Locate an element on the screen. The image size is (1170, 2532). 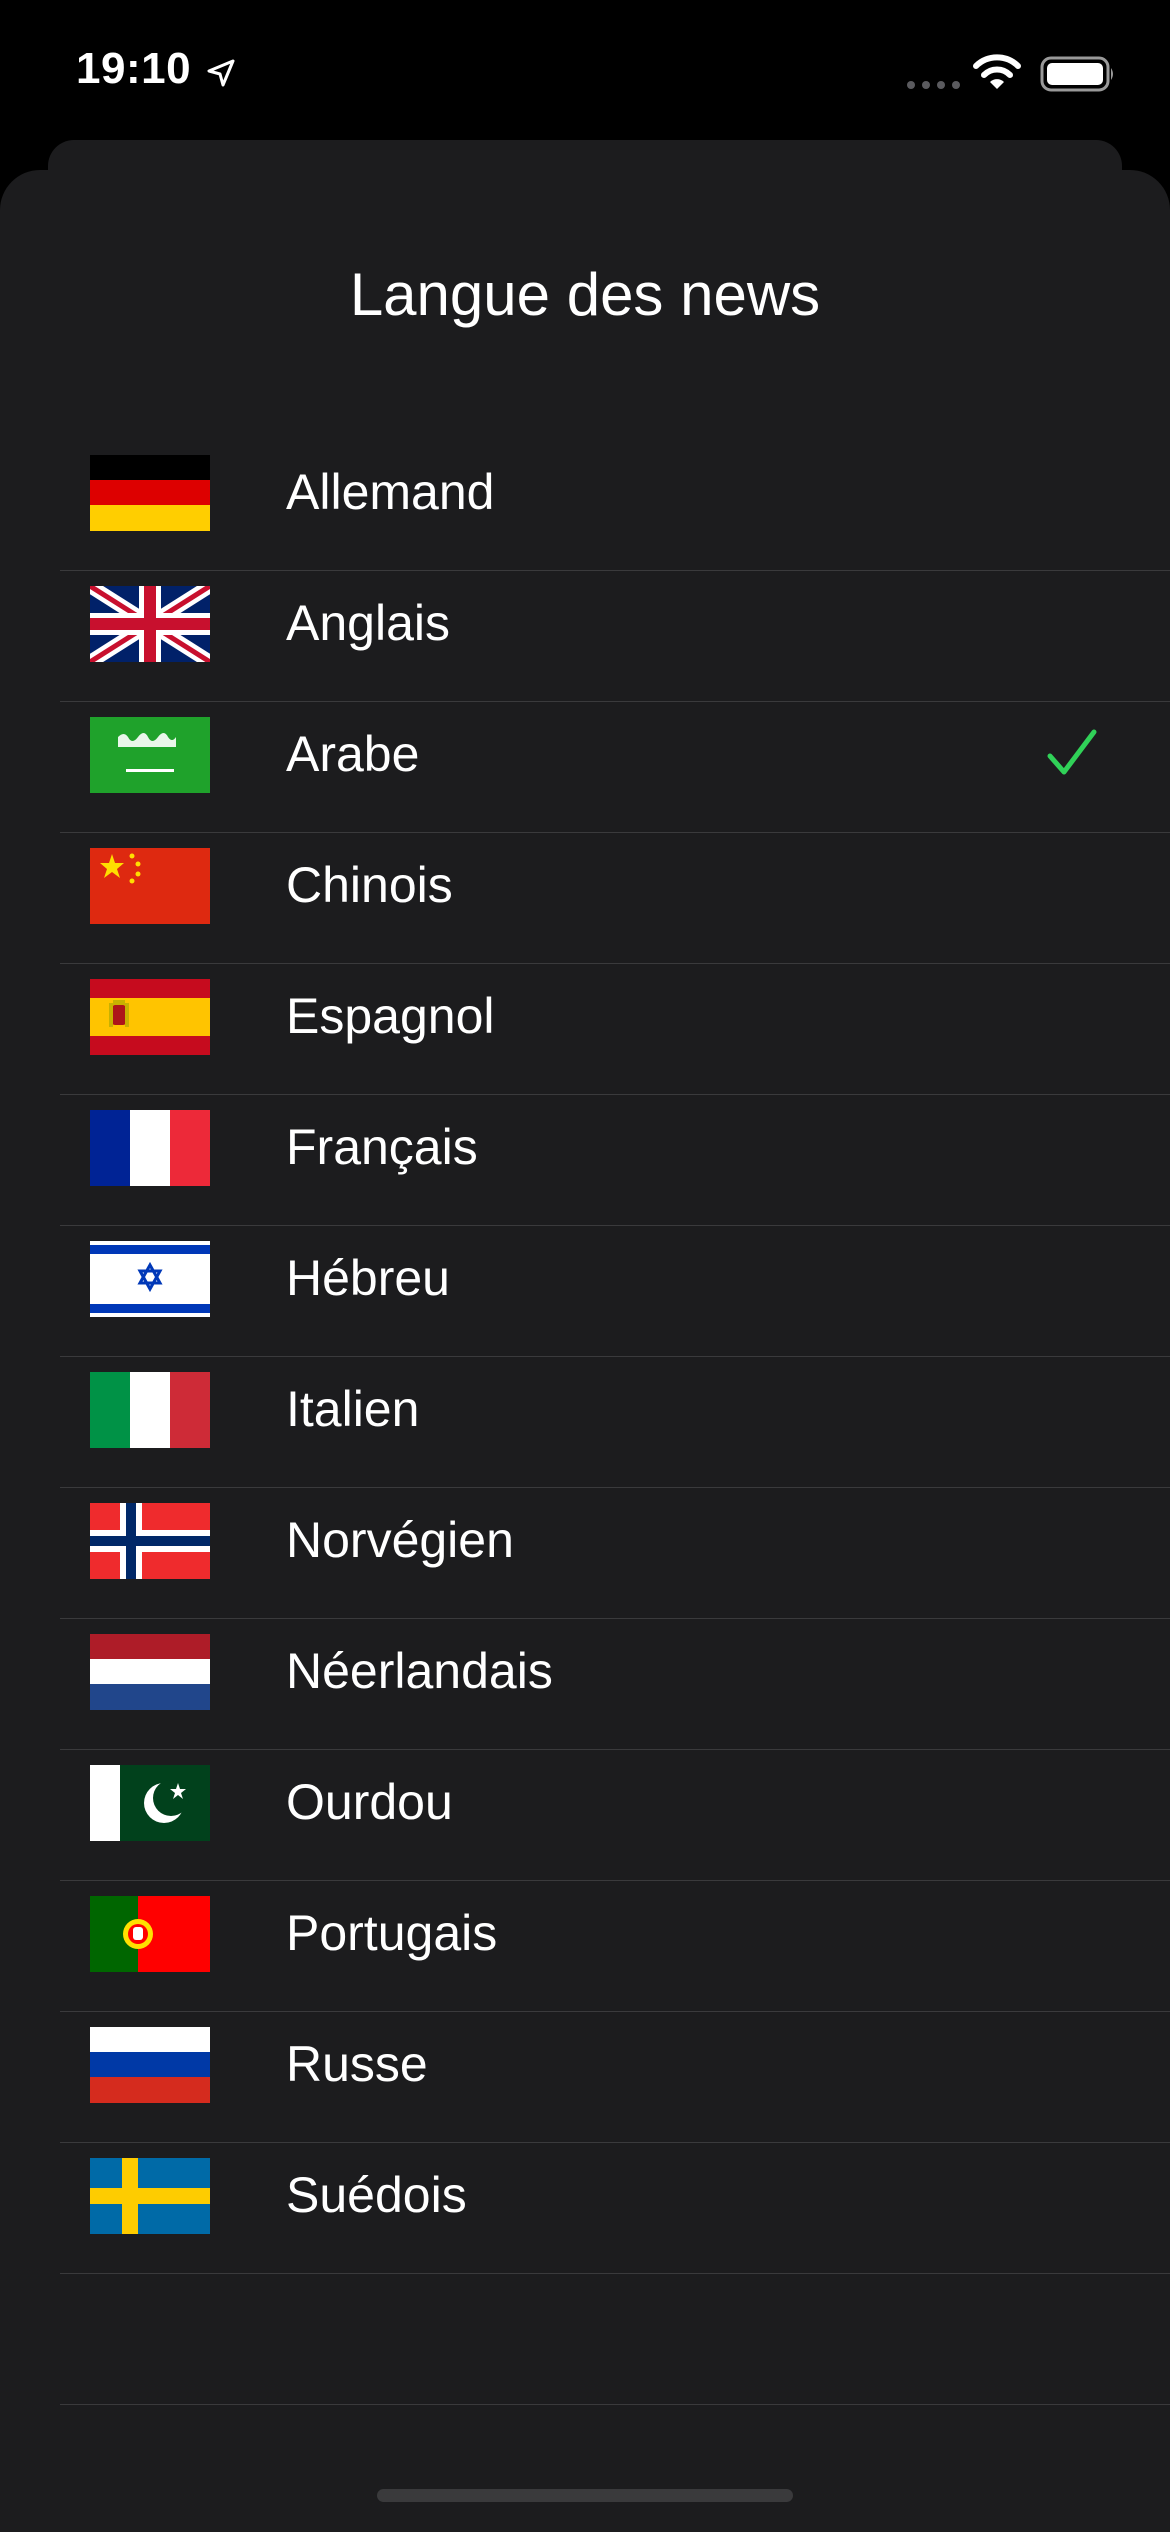
status-time: 19:10 is located at coordinates (134, 68).